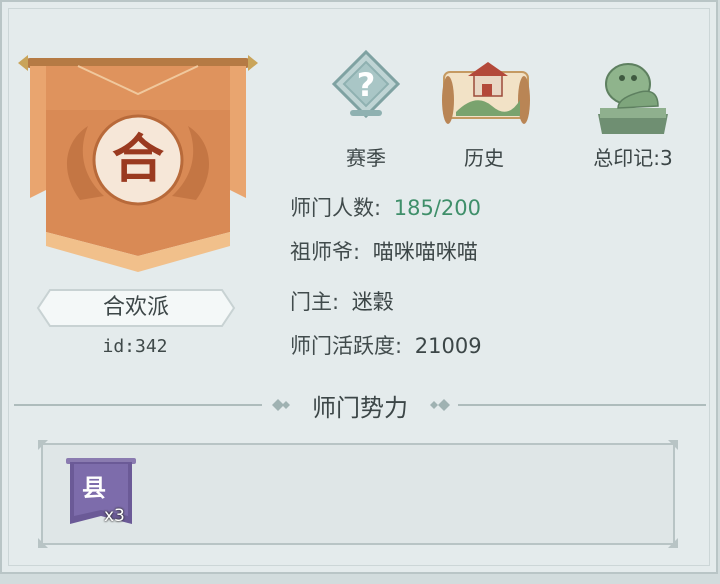  Describe the element at coordinates (633, 158) in the screenshot. I see `total-seals-label: 总印记:3` at that location.